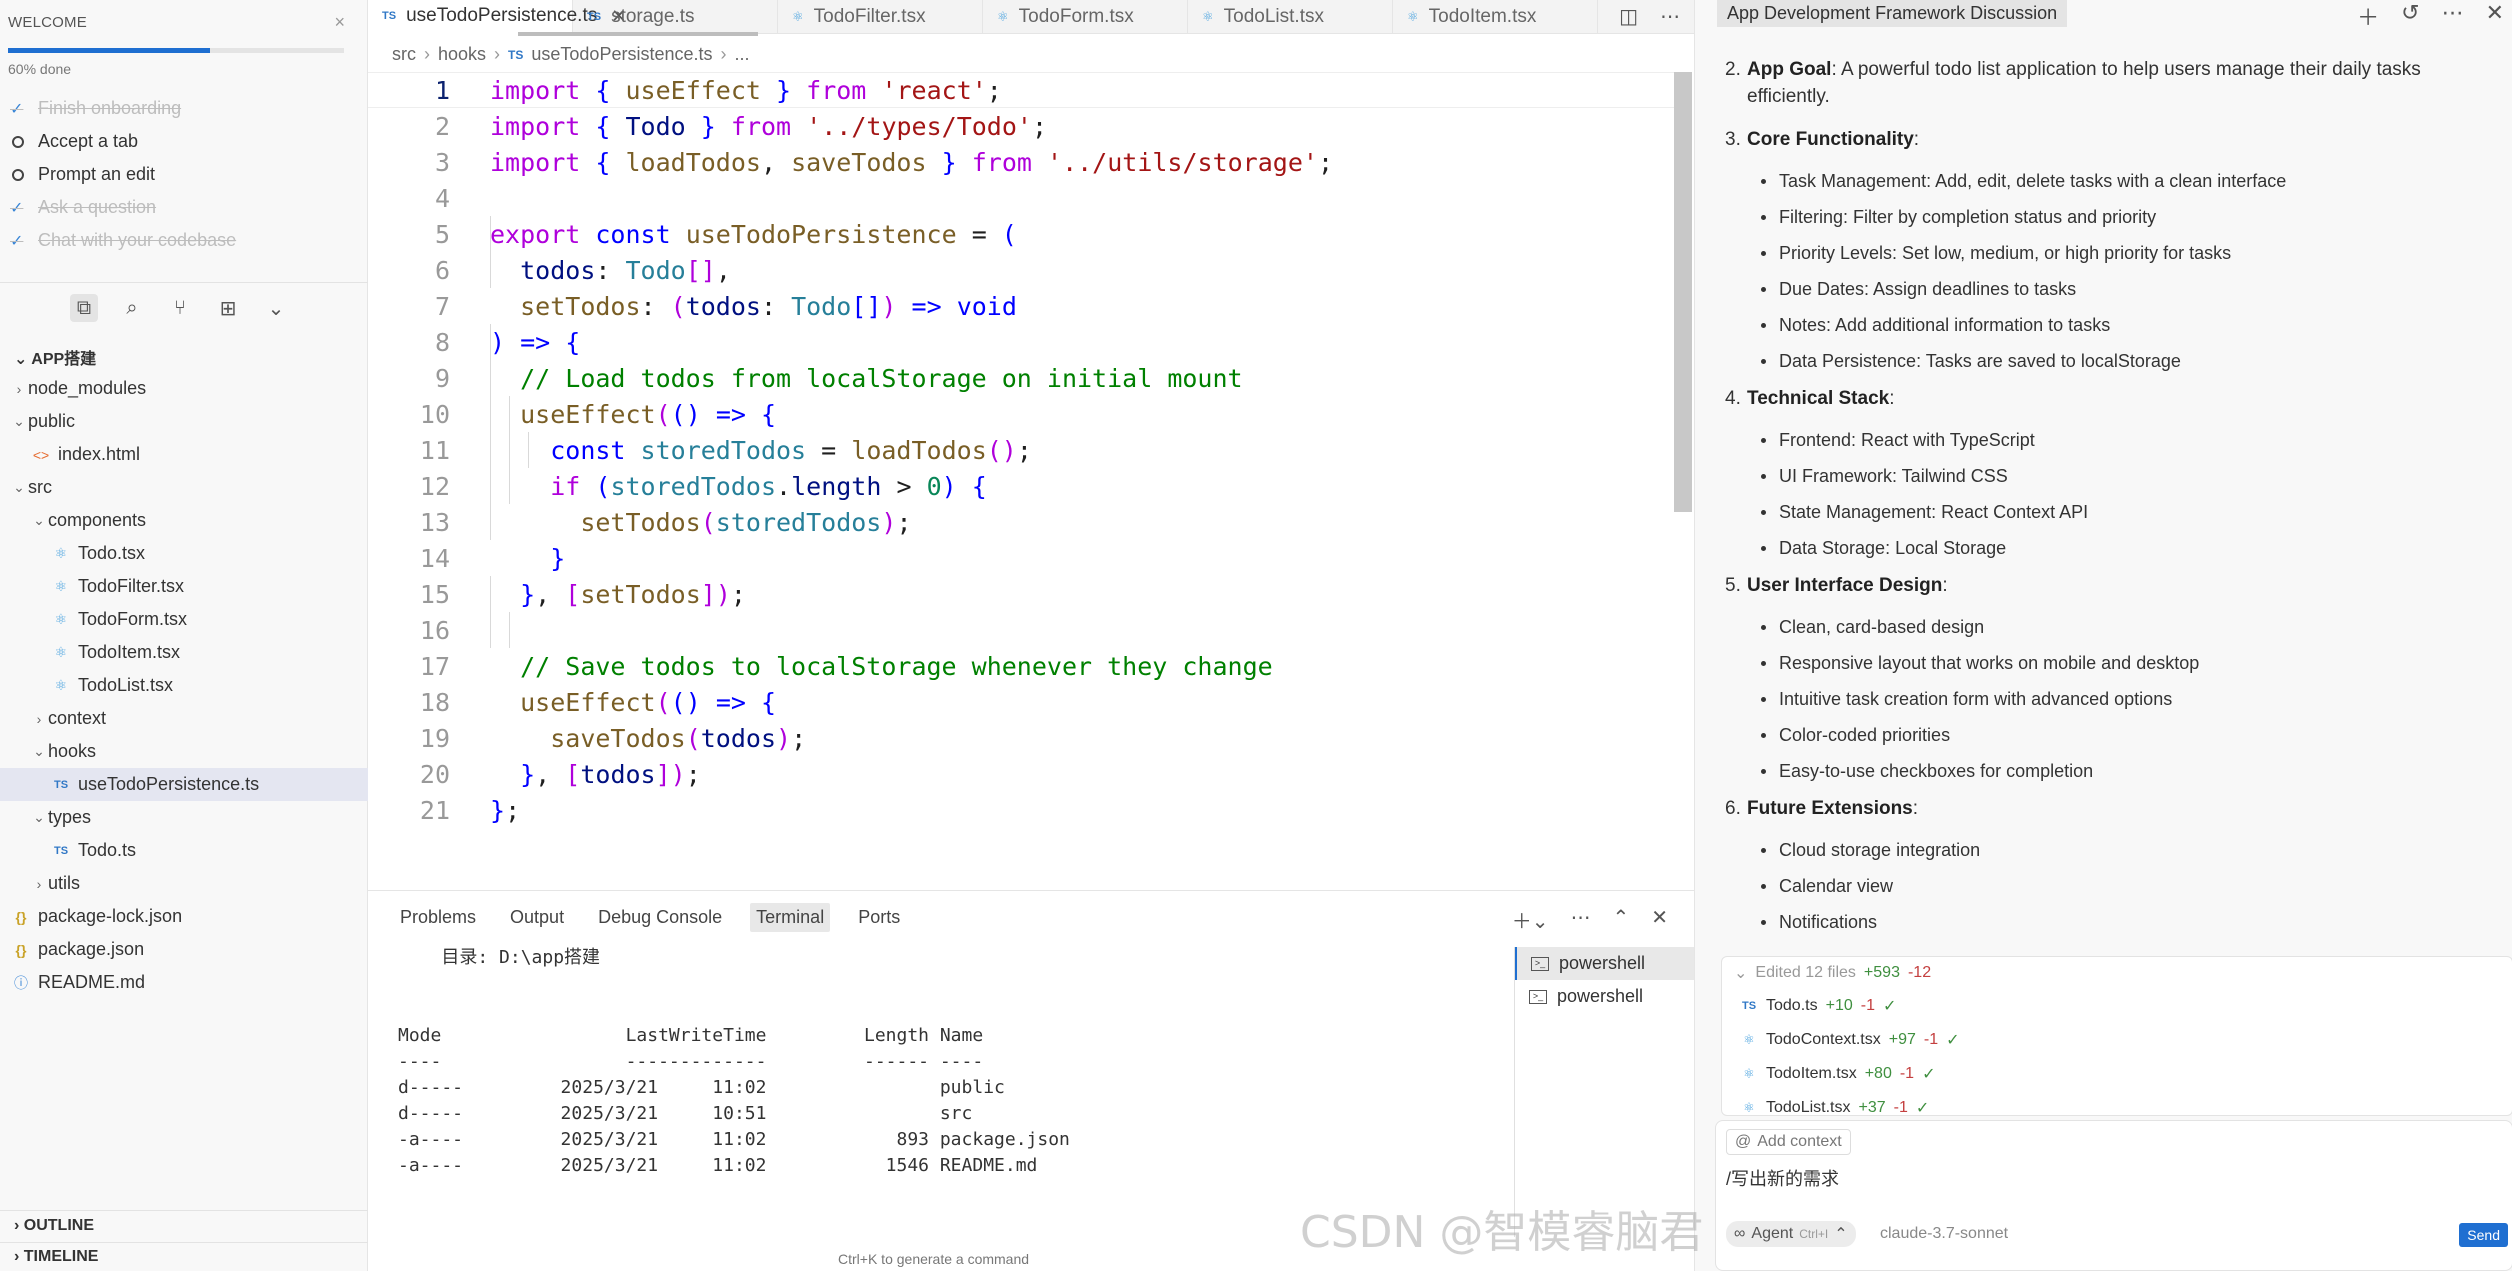  Describe the element at coordinates (1944, 1234) in the screenshot. I see `model-selector: claude-3.7-sonnet` at that location.